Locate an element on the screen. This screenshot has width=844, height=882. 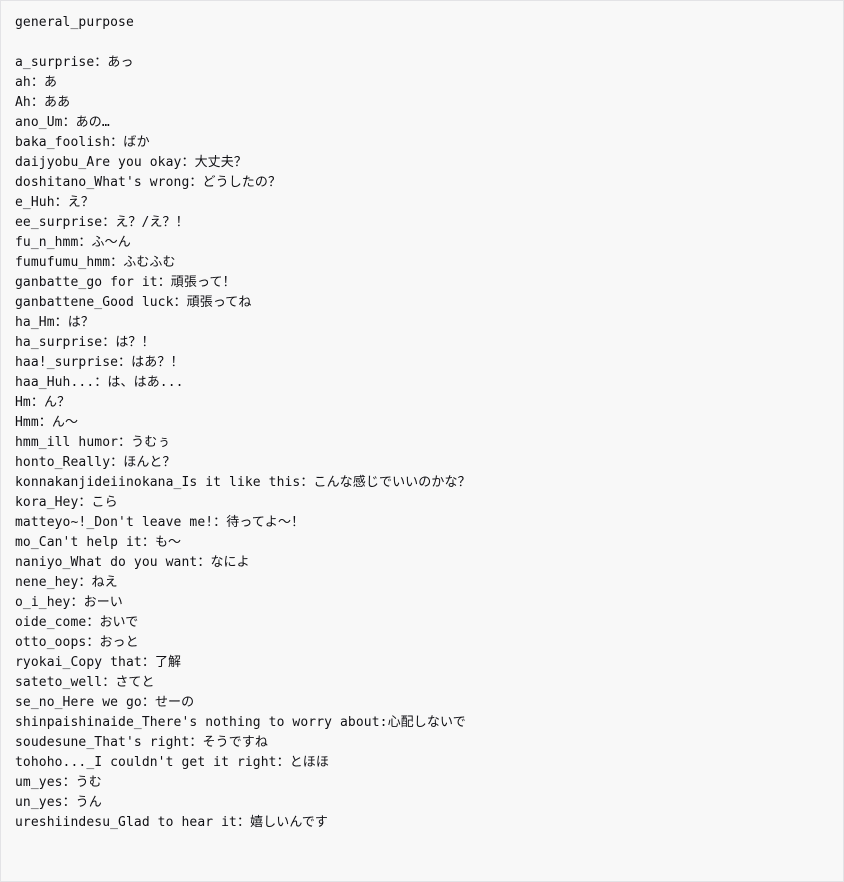
entry-key: Hm is located at coordinates (23, 402).